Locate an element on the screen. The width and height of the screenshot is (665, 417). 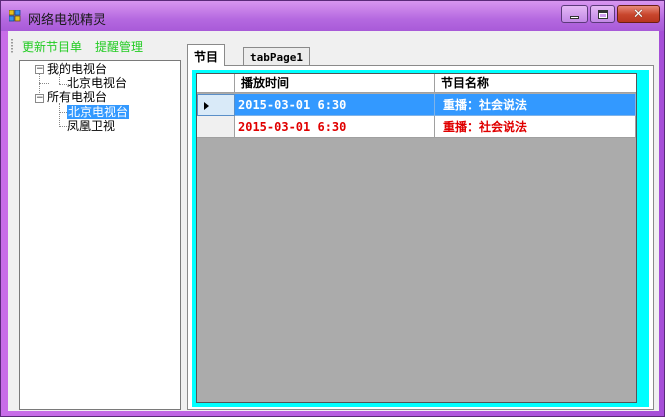
tree-node-label: 凤凰卫视 is located at coordinates (91, 126).